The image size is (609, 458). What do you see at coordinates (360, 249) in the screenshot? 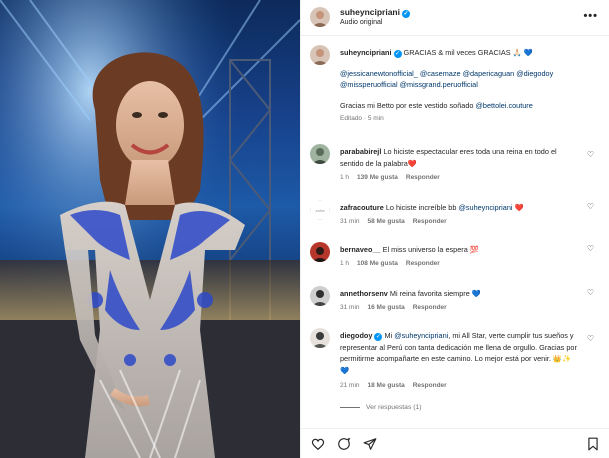
I see `comment-username: bernaveo__` at bounding box center [360, 249].